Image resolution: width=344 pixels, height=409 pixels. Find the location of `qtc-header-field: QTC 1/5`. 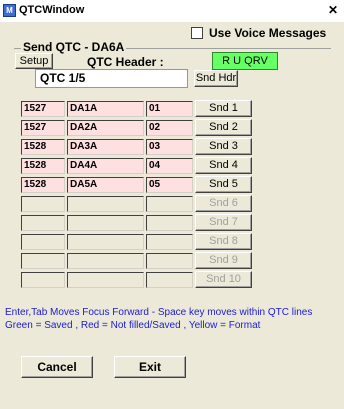

qtc-header-field: QTC 1/5 is located at coordinates (111, 78).